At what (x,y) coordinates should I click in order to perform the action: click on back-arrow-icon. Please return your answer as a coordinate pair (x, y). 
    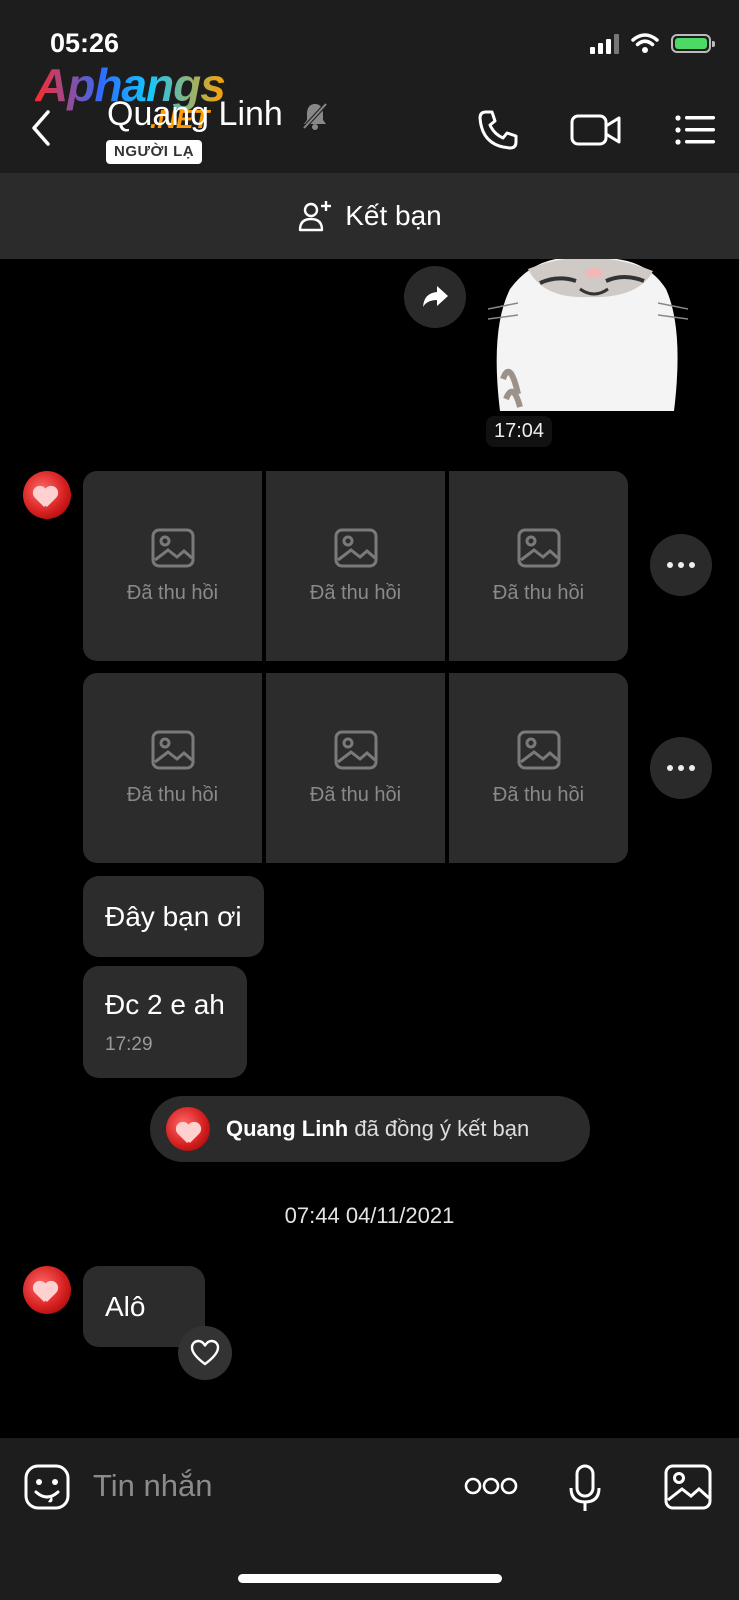
    Looking at the image, I should click on (43, 128).